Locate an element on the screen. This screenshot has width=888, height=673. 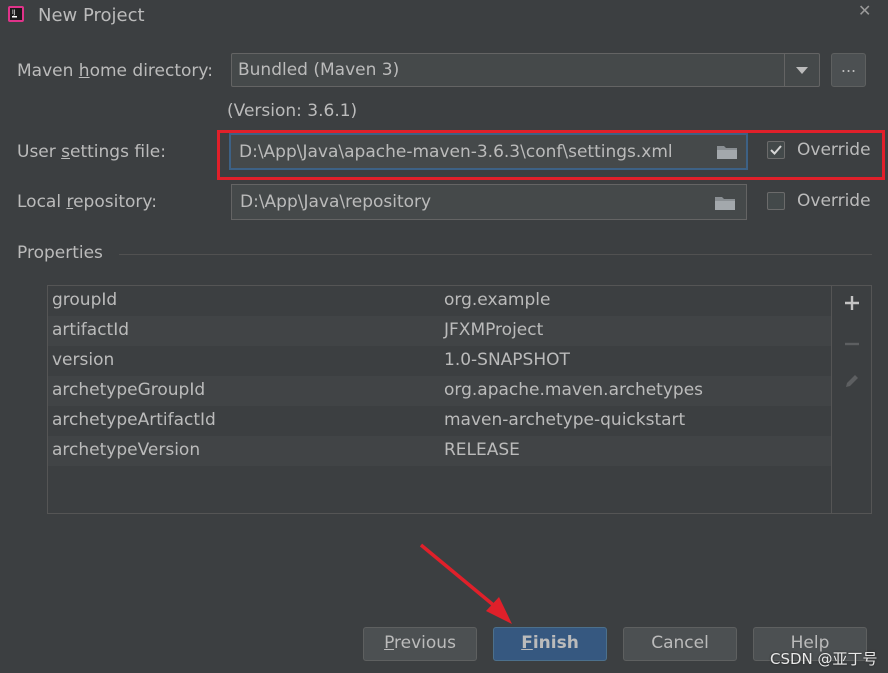
edit-icon is located at coordinates (852, 383).